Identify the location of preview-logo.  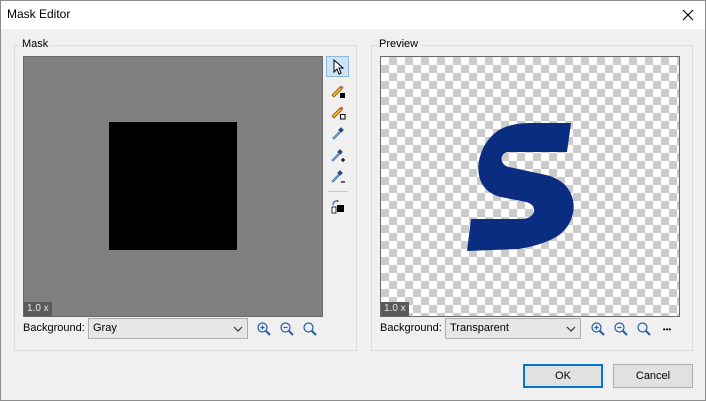
(520, 187).